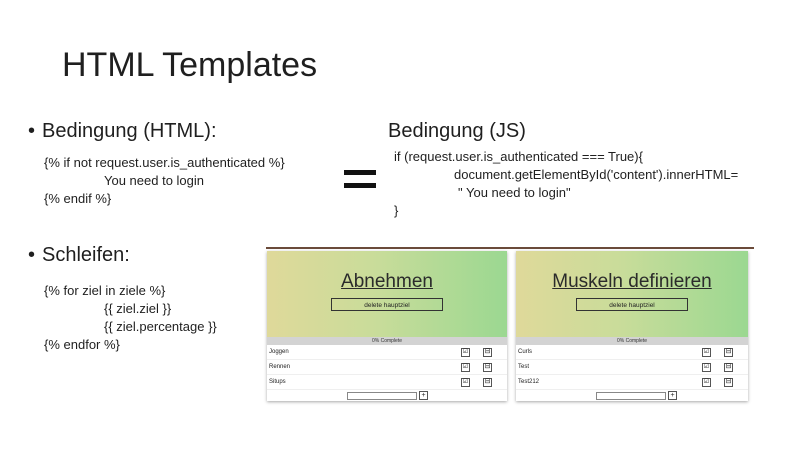 This screenshot has width=800, height=450. What do you see at coordinates (138, 308) in the screenshot?
I see `code-line: {{ ziel.ziel }}` at bounding box center [138, 308].